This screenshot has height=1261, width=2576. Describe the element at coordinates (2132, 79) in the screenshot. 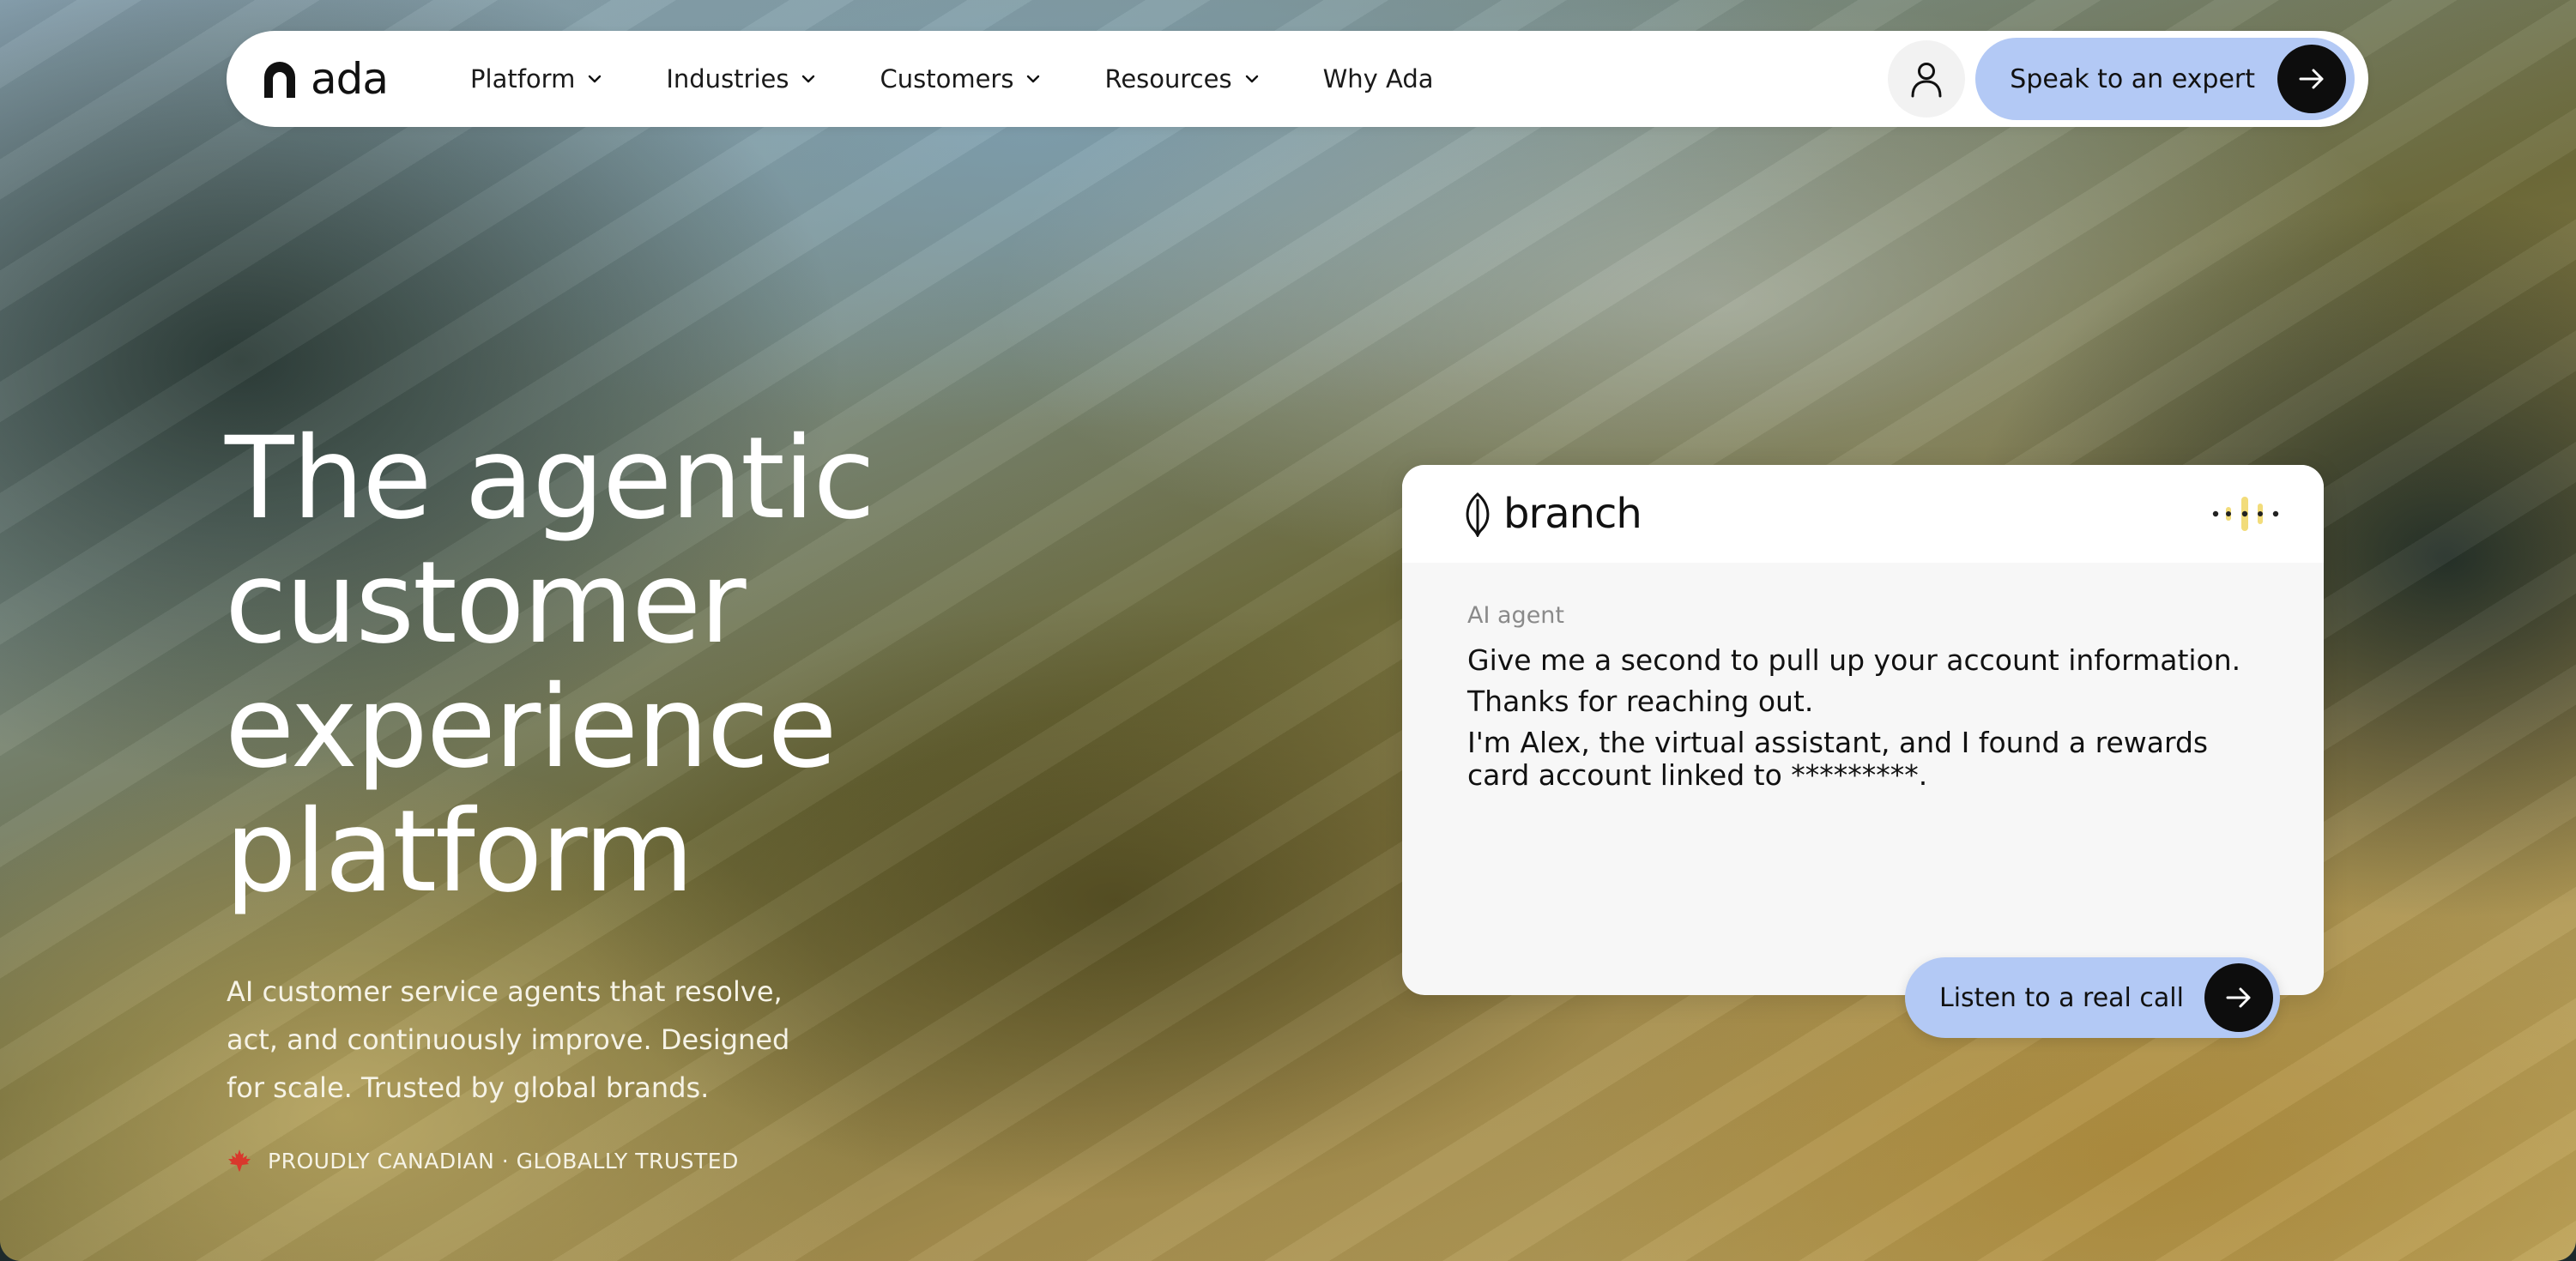

I see `cta-label: Speak to an expert` at that location.